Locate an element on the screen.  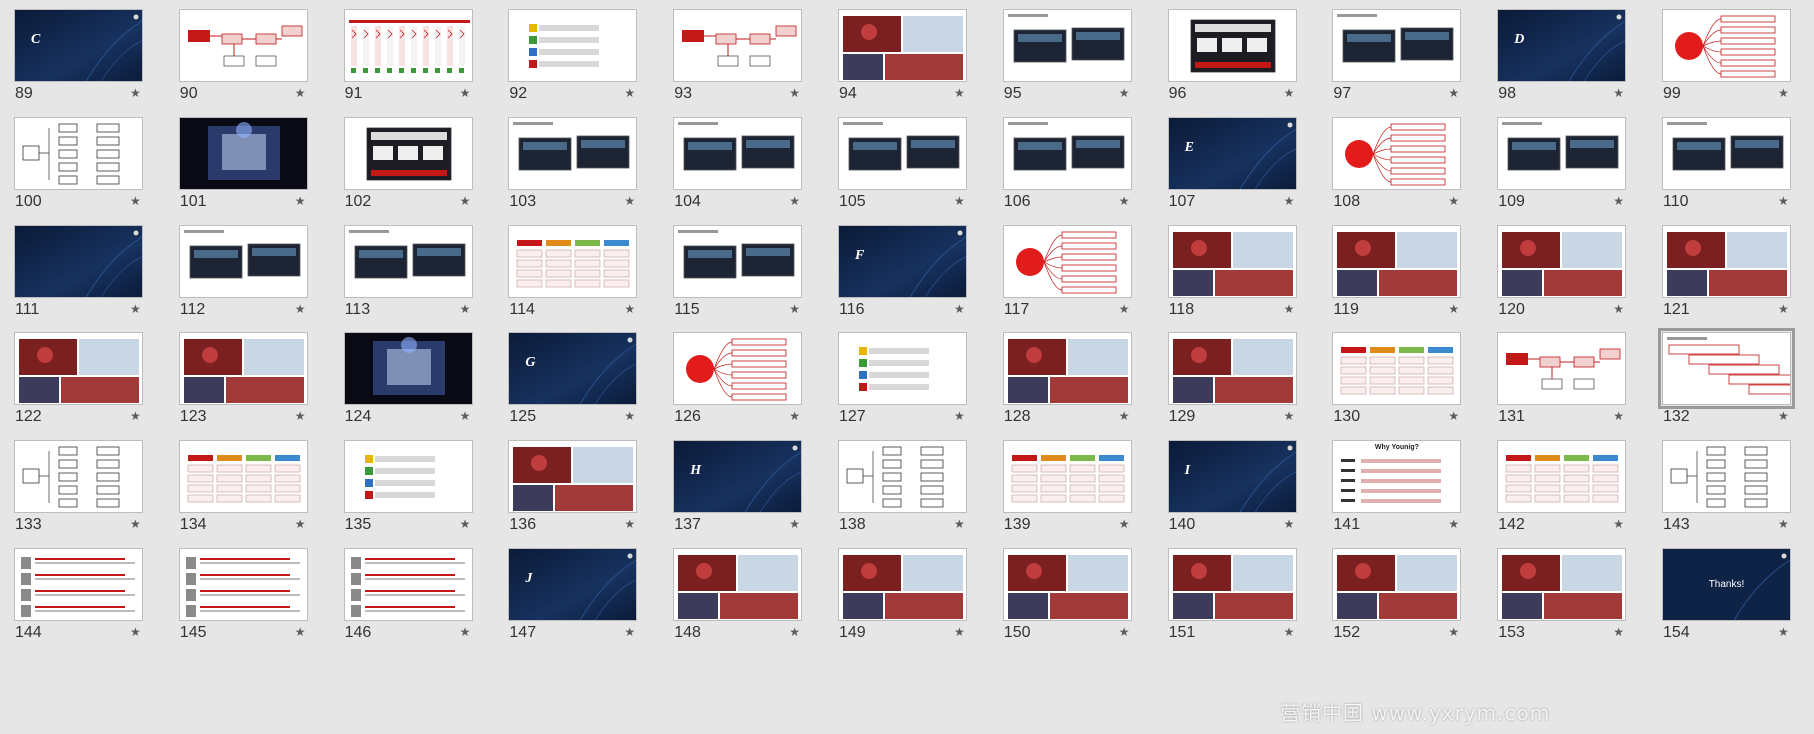
slide-cell: 97 ★ is located at coordinates (1399, 62).